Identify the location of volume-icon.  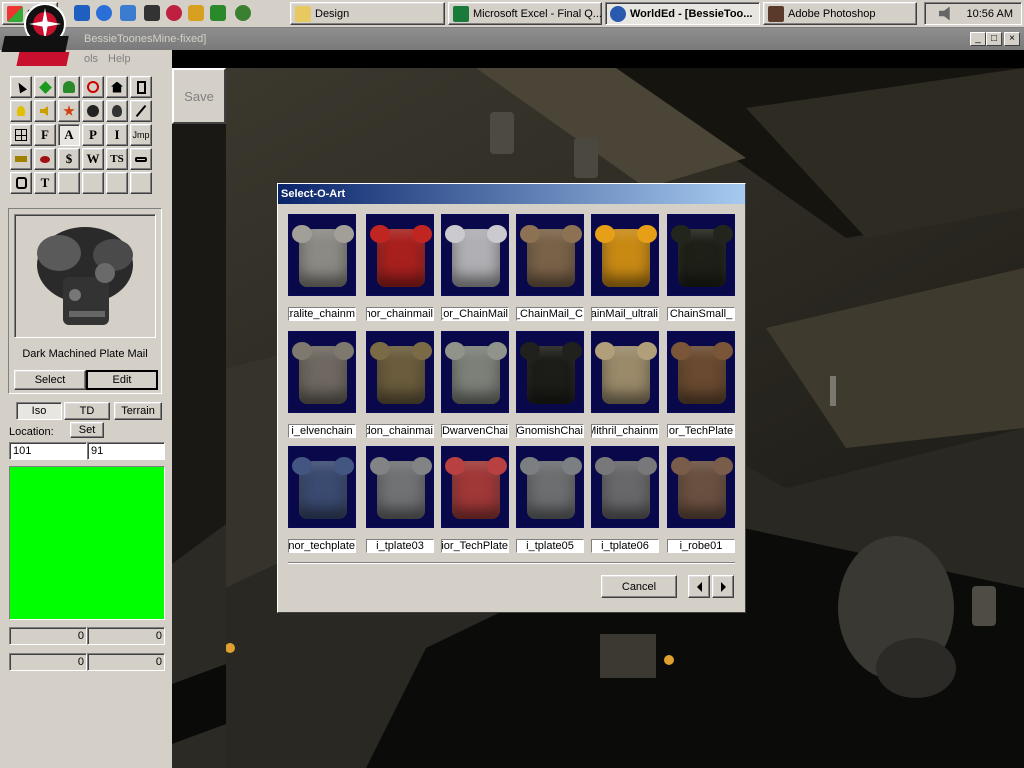
(944, 13).